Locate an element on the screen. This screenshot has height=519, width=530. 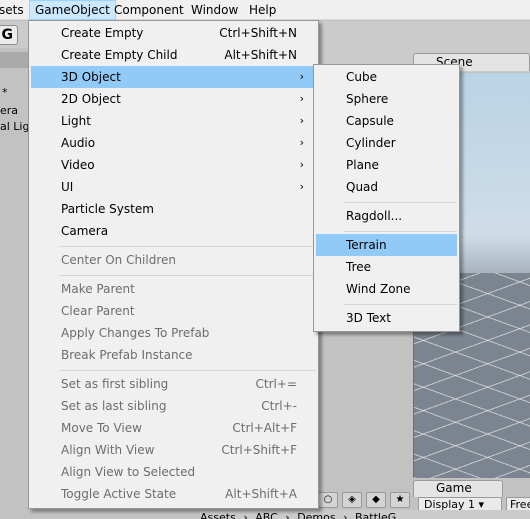
menu-item-make-parent: Make Parent is located at coordinates (173, 289).